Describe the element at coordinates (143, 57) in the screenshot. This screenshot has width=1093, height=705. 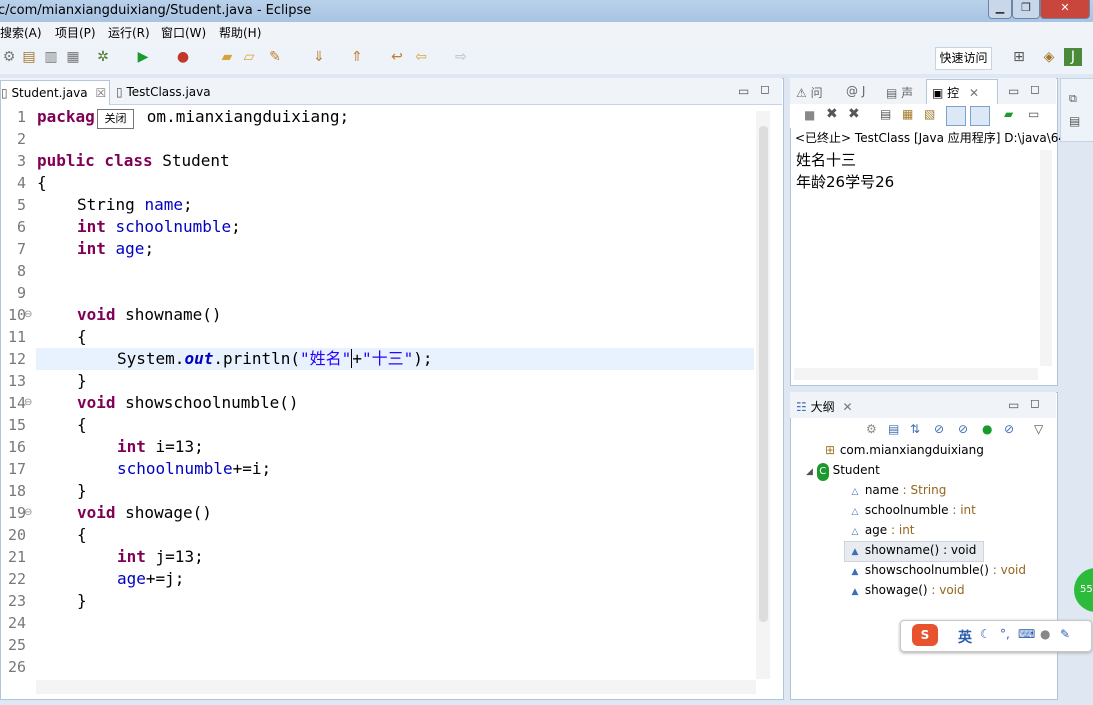
I see `run-icon: ▶` at that location.